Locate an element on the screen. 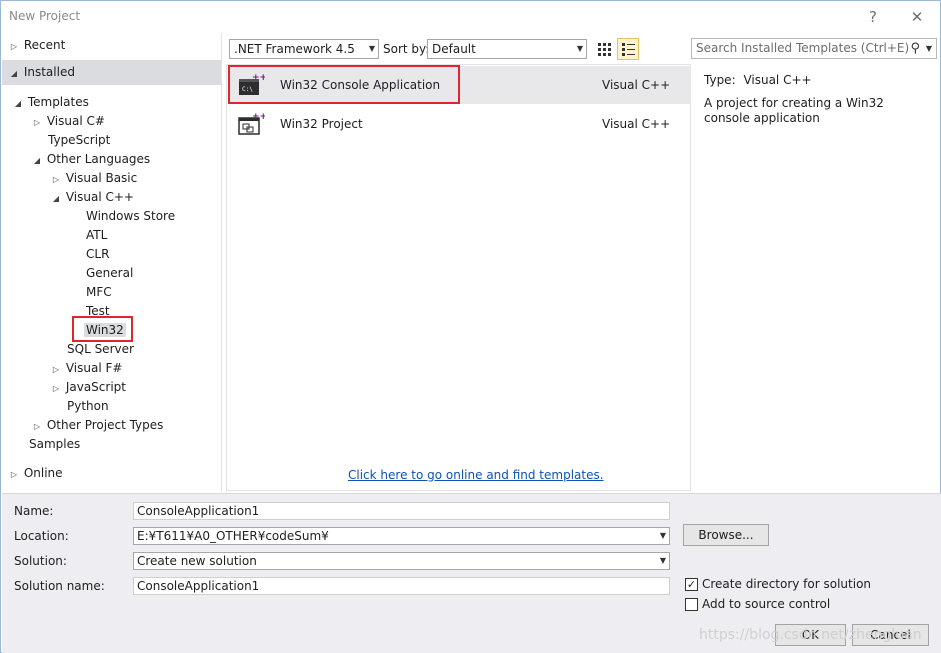  solution-value: Create new solution is located at coordinates (197, 561).